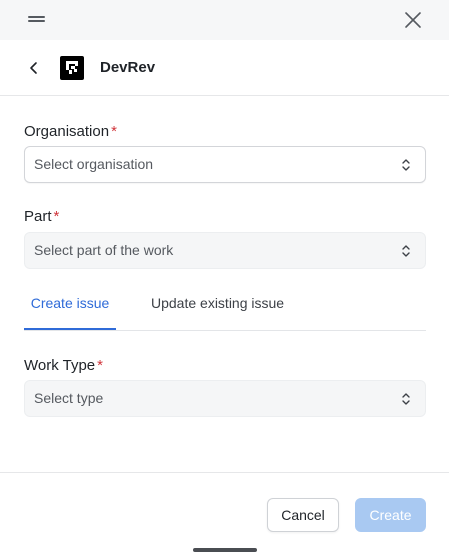  Describe the element at coordinates (104, 250) in the screenshot. I see `part-select-placeholder: Select part of the work` at that location.